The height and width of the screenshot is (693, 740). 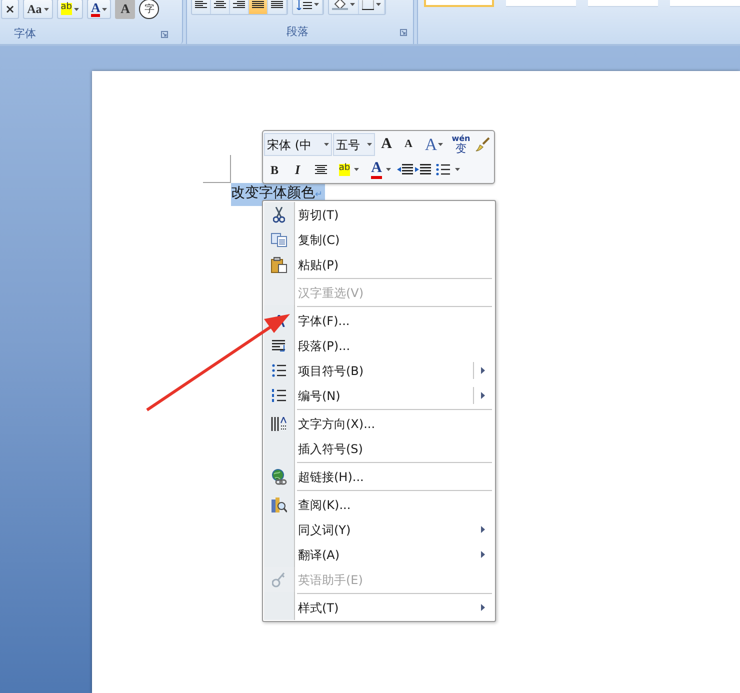 What do you see at coordinates (279, 504) in the screenshot?
I see `book-magnifier-icon` at bounding box center [279, 504].